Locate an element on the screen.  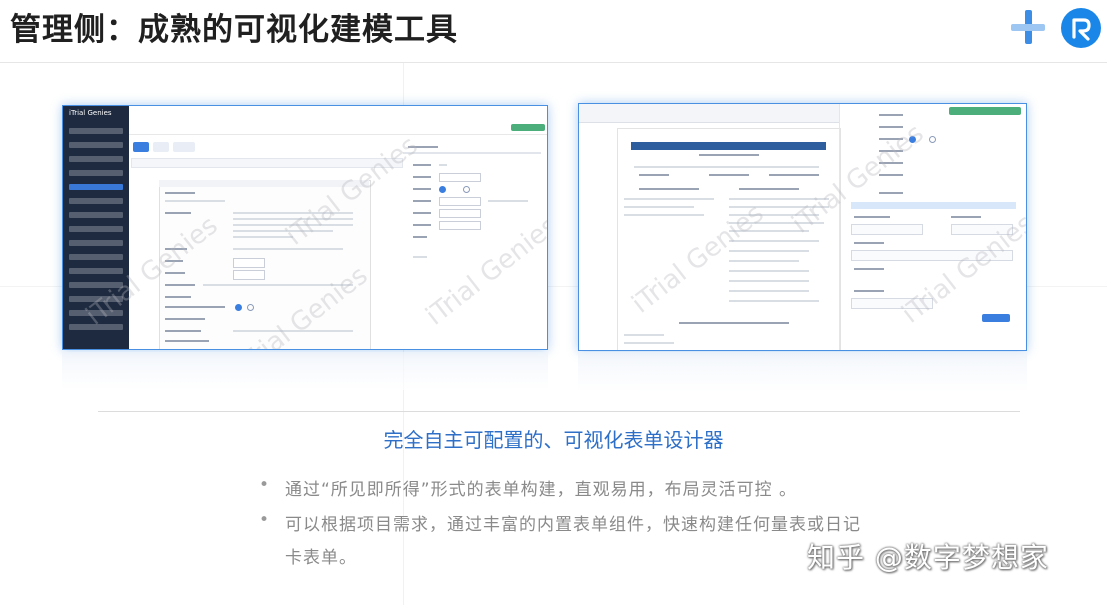
document-header-bar is located at coordinates (728, 146).